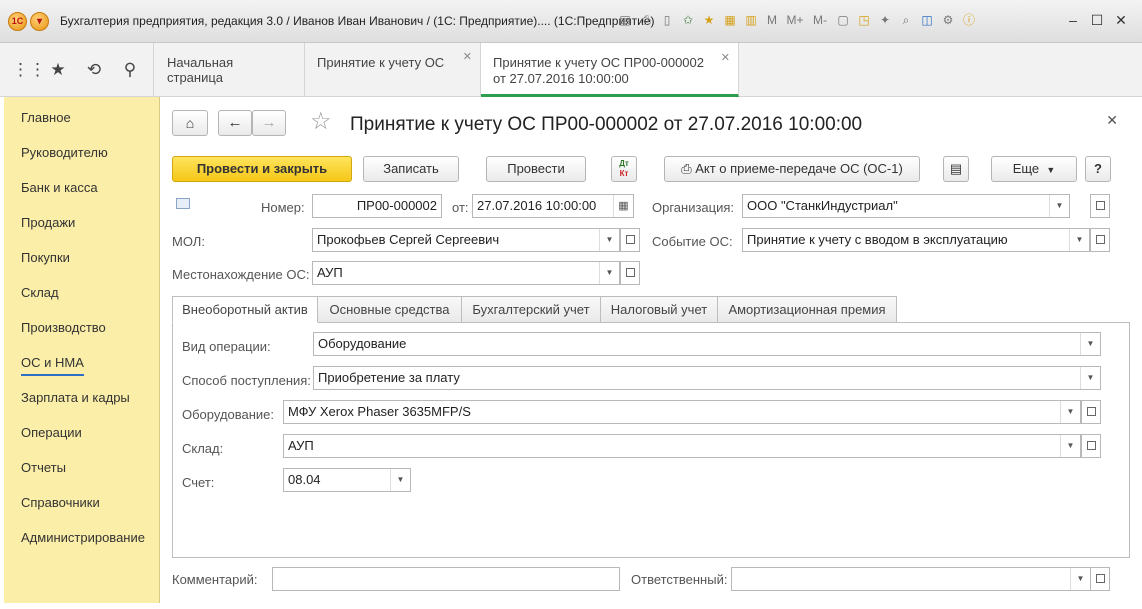 The image size is (1142, 609). I want to click on new-window-icon: ▢, so click(843, 20).